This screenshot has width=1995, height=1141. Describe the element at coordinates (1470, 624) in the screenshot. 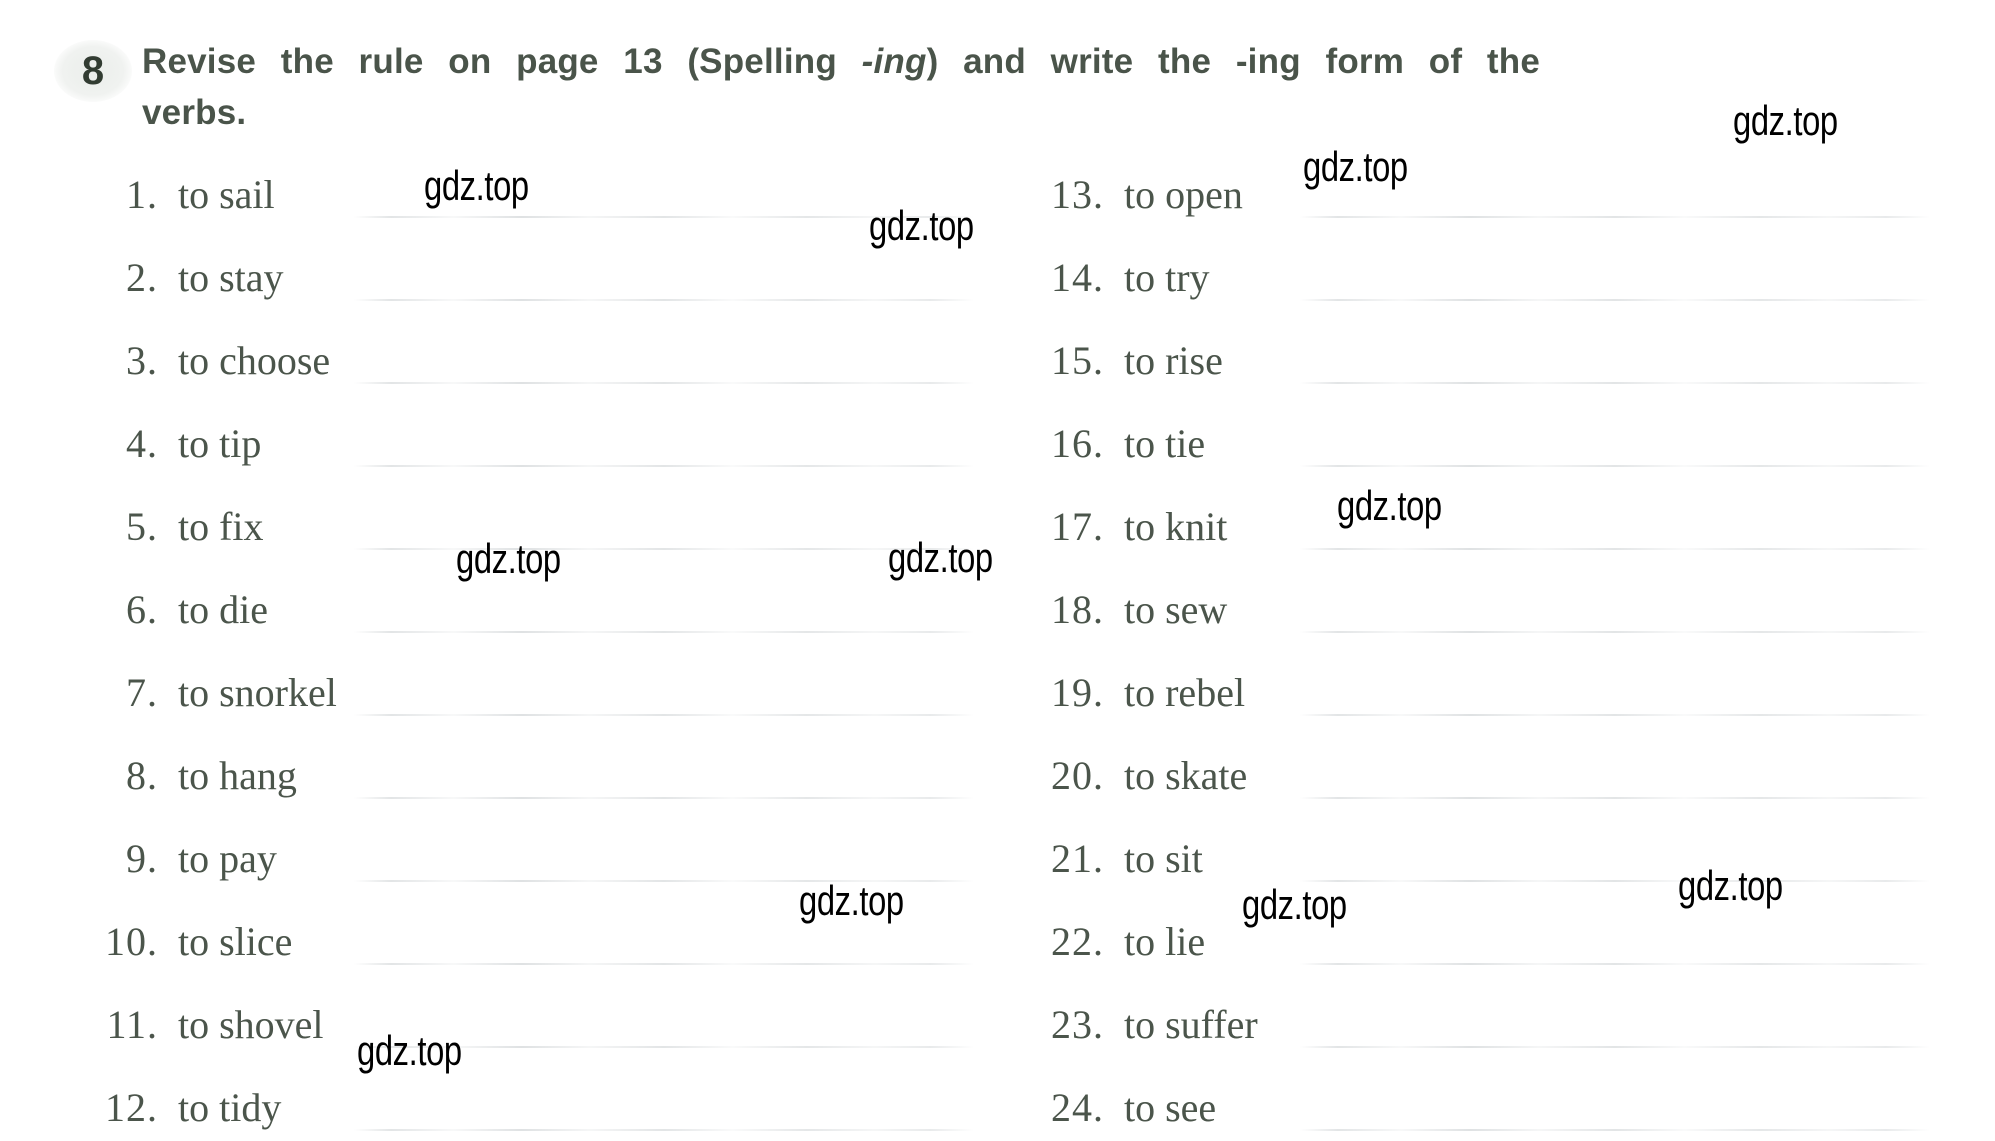

I see `verb-row: 18. to sew` at that location.